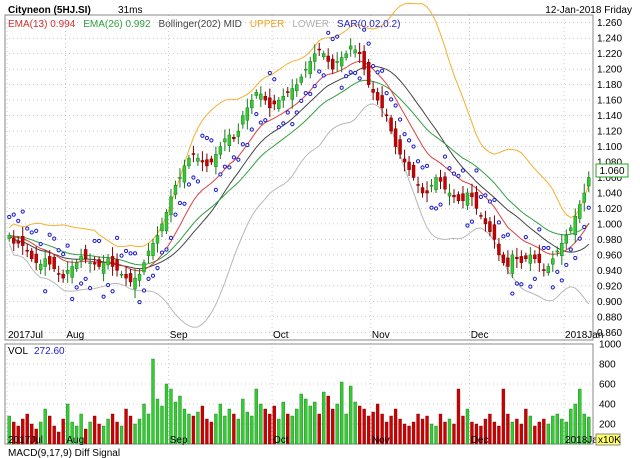 This screenshot has width=640, height=458. Describe the element at coordinates (117, 24) in the screenshot. I see `legend-entry: EMA(26) 0.992` at that location.